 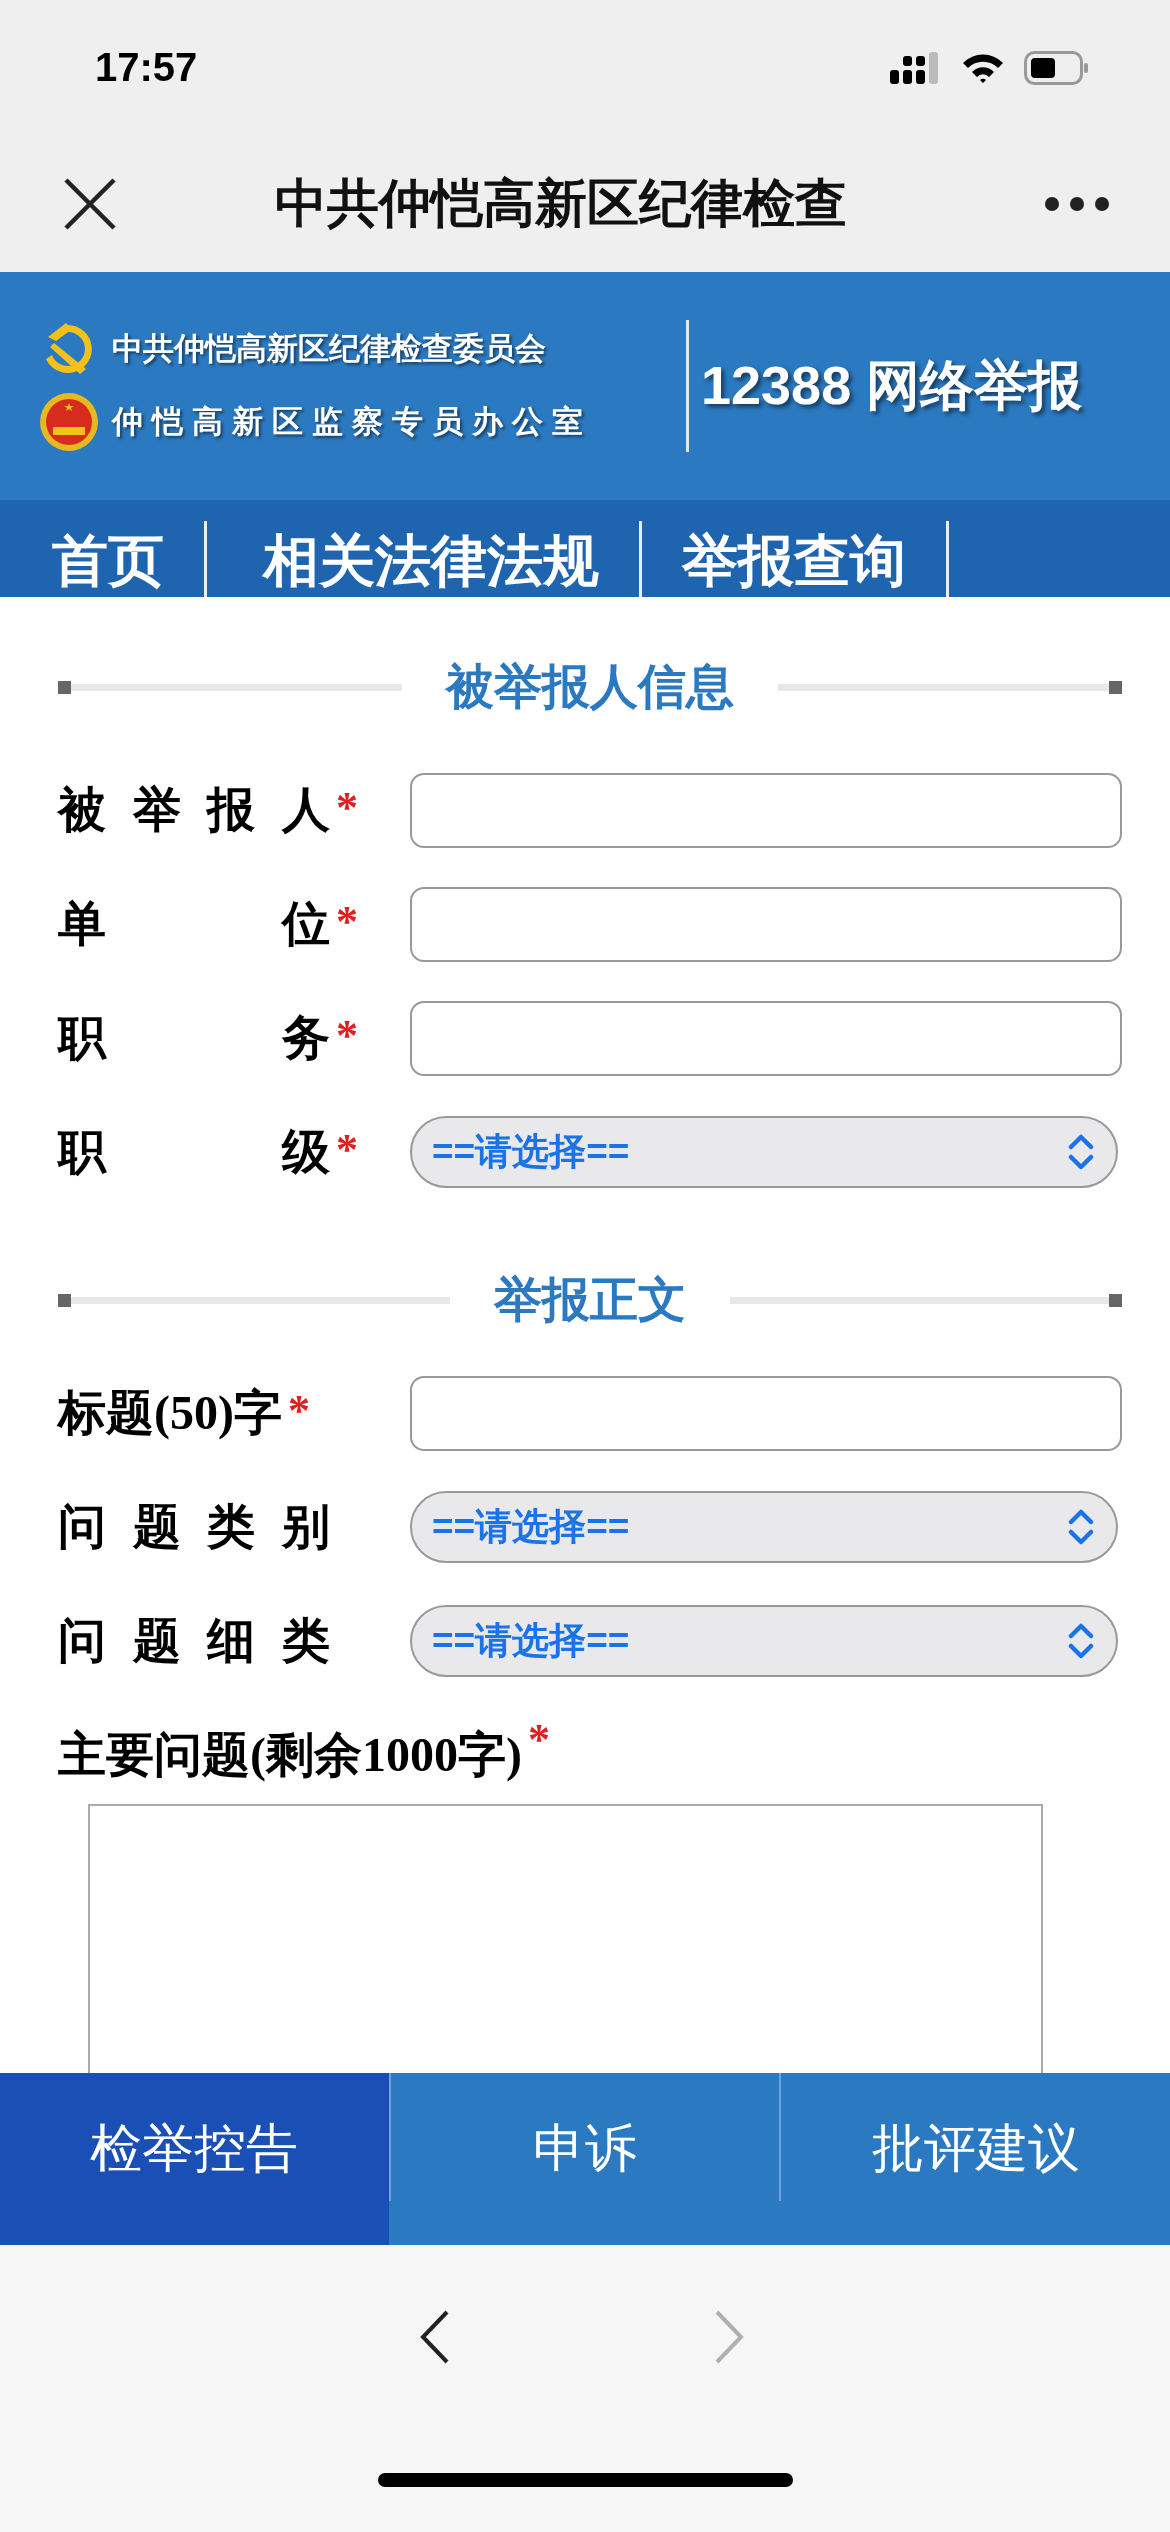 What do you see at coordinates (194, 924) in the screenshot?
I see `field-label: 单位` at bounding box center [194, 924].